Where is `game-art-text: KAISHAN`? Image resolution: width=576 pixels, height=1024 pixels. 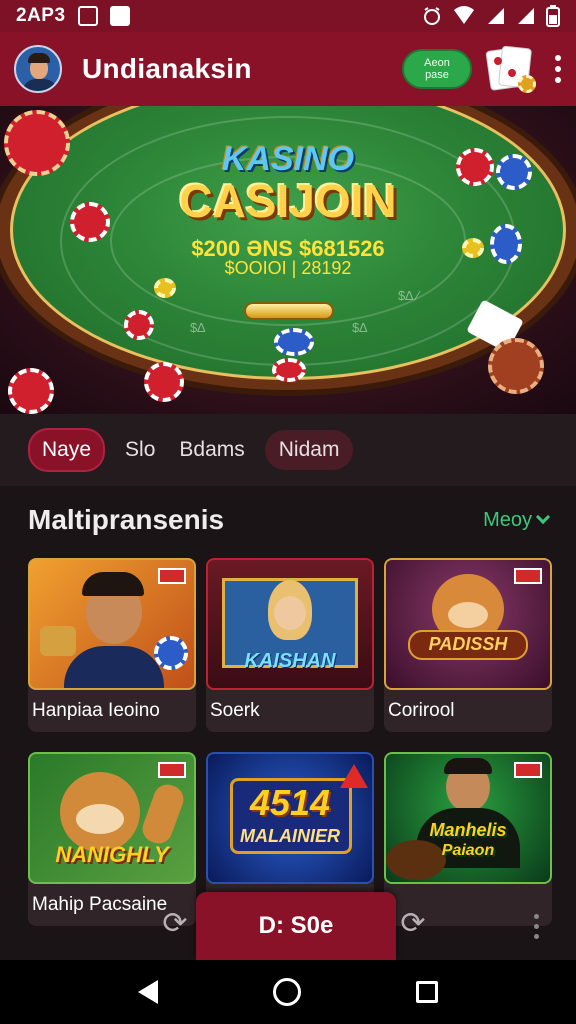
game-art-text: KAISHAN is located at coordinates (290, 661).